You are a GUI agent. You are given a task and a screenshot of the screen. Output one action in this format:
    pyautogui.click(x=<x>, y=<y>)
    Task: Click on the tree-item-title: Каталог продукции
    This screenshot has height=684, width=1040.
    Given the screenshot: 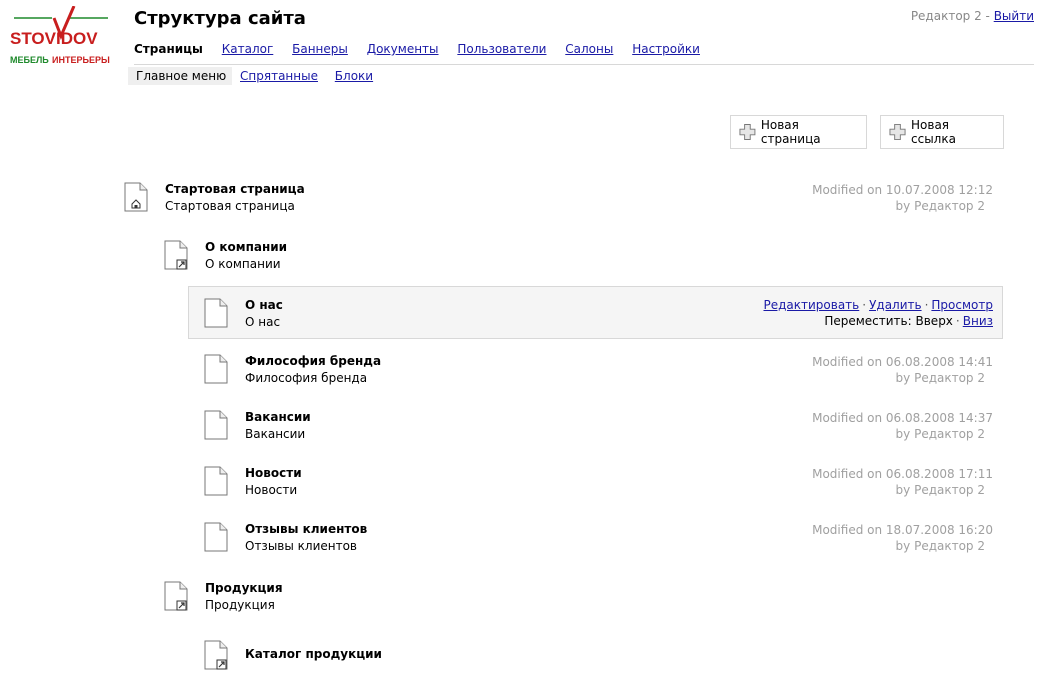 What is the action you would take?
    pyautogui.click(x=313, y=654)
    